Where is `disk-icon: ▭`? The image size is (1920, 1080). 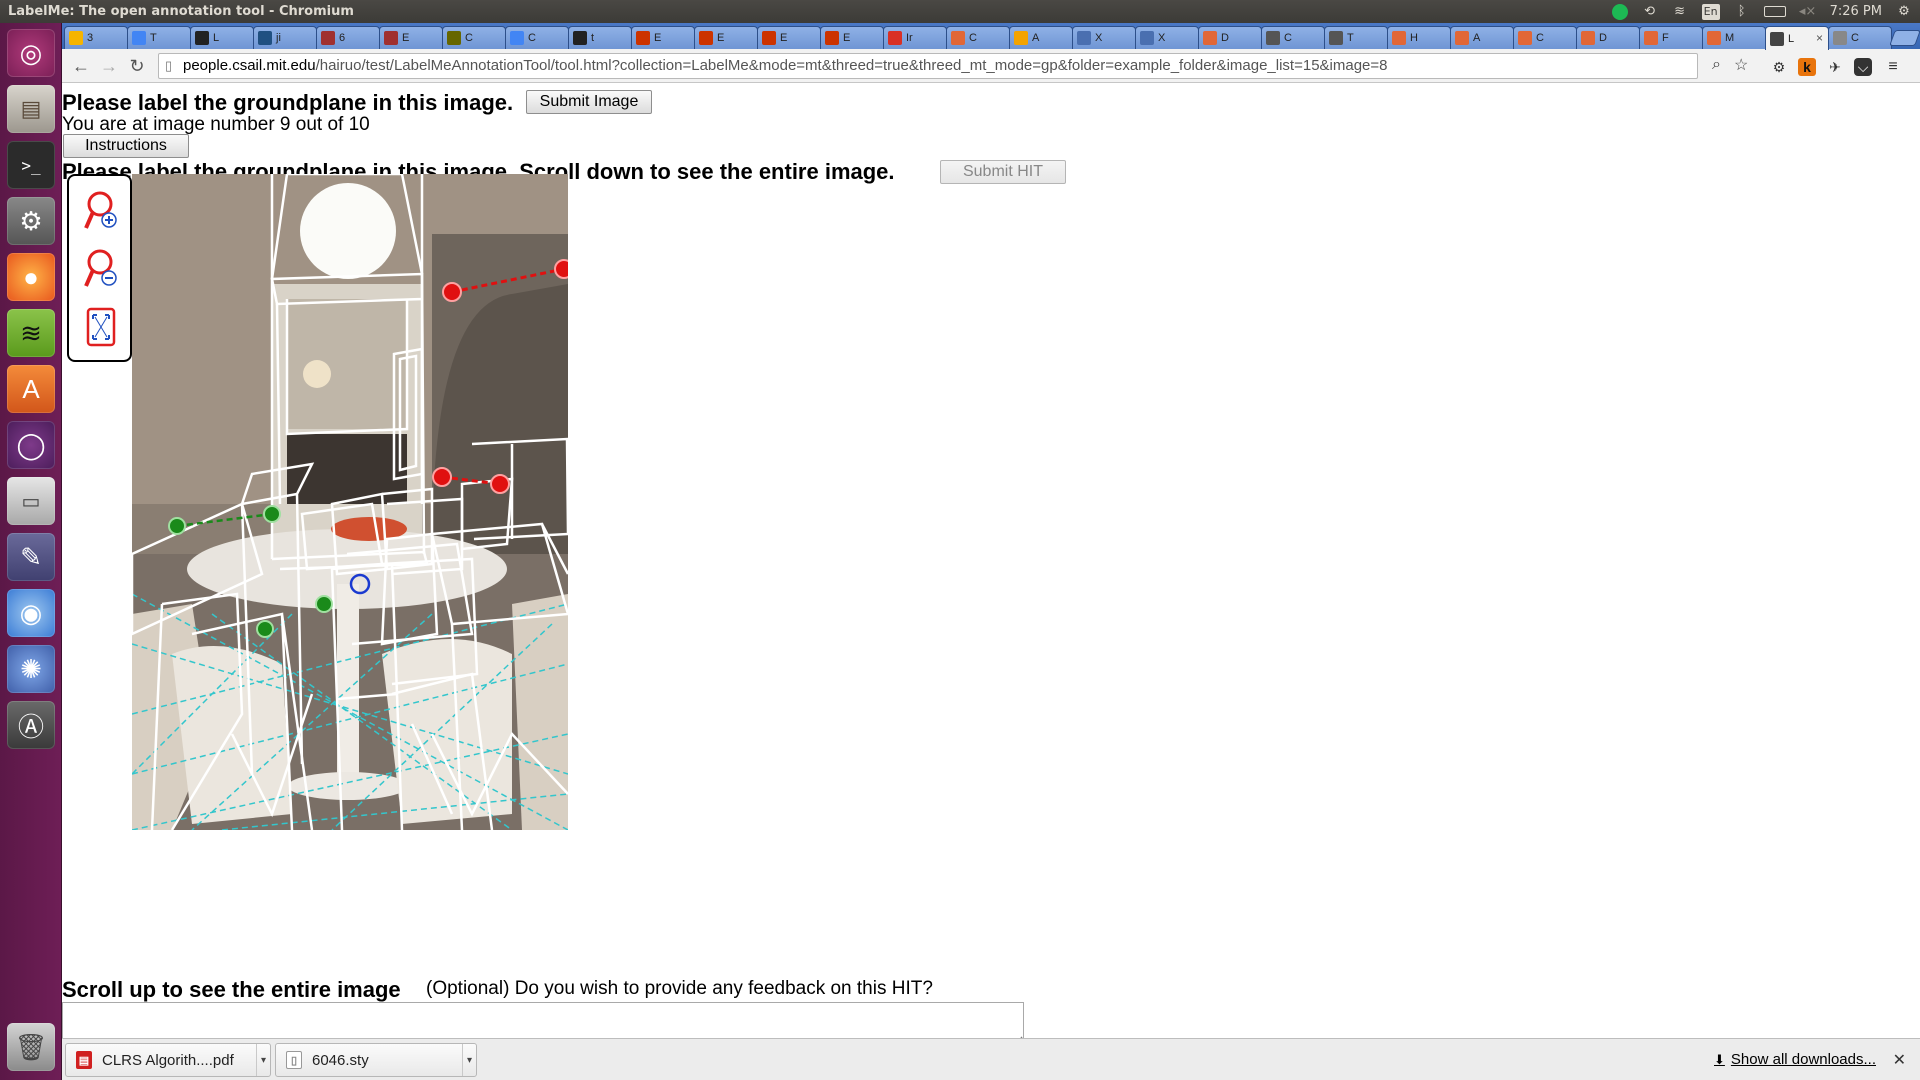 disk-icon: ▭ is located at coordinates (31, 501).